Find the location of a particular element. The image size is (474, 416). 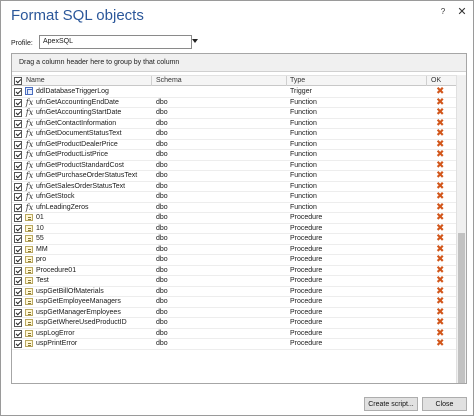

table-row: MM dbo Procedure ✖ is located at coordinates (234, 249).